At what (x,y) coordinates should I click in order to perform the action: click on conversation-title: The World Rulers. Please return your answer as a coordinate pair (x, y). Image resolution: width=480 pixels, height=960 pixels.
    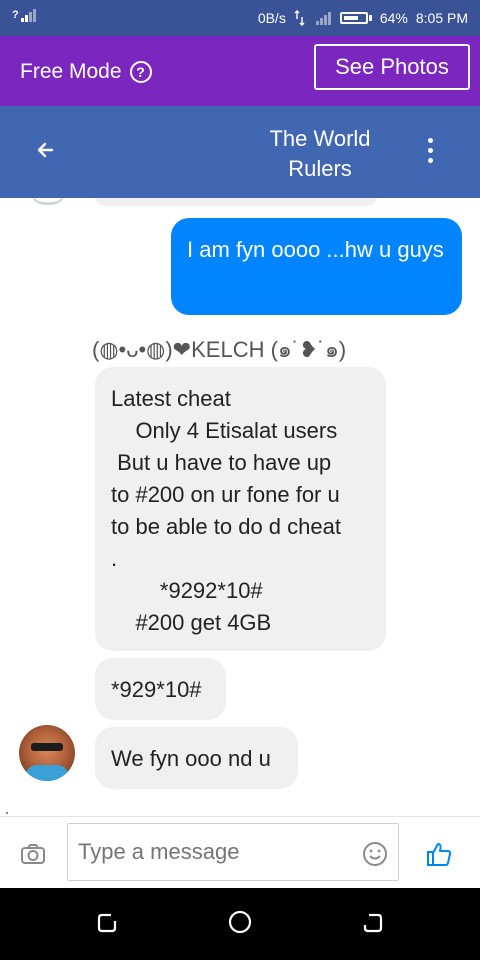
    Looking at the image, I should click on (320, 154).